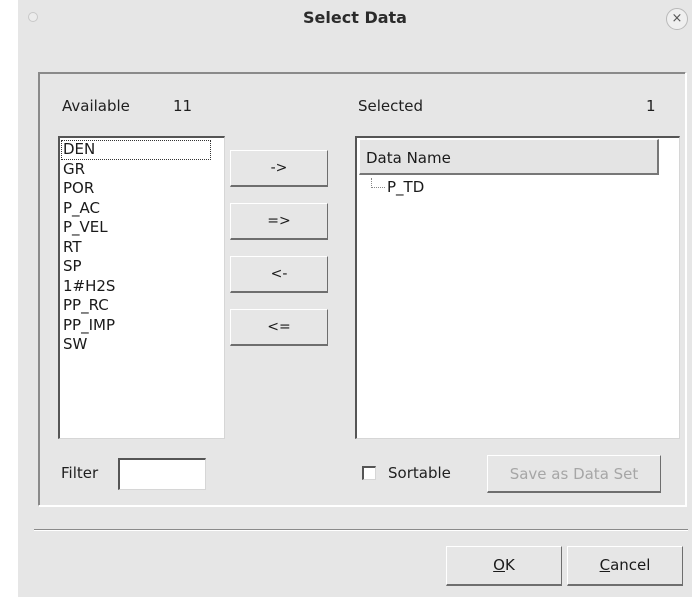  Describe the element at coordinates (574, 474) in the screenshot. I see `save-as-data-set-button: Save as Data Set` at that location.